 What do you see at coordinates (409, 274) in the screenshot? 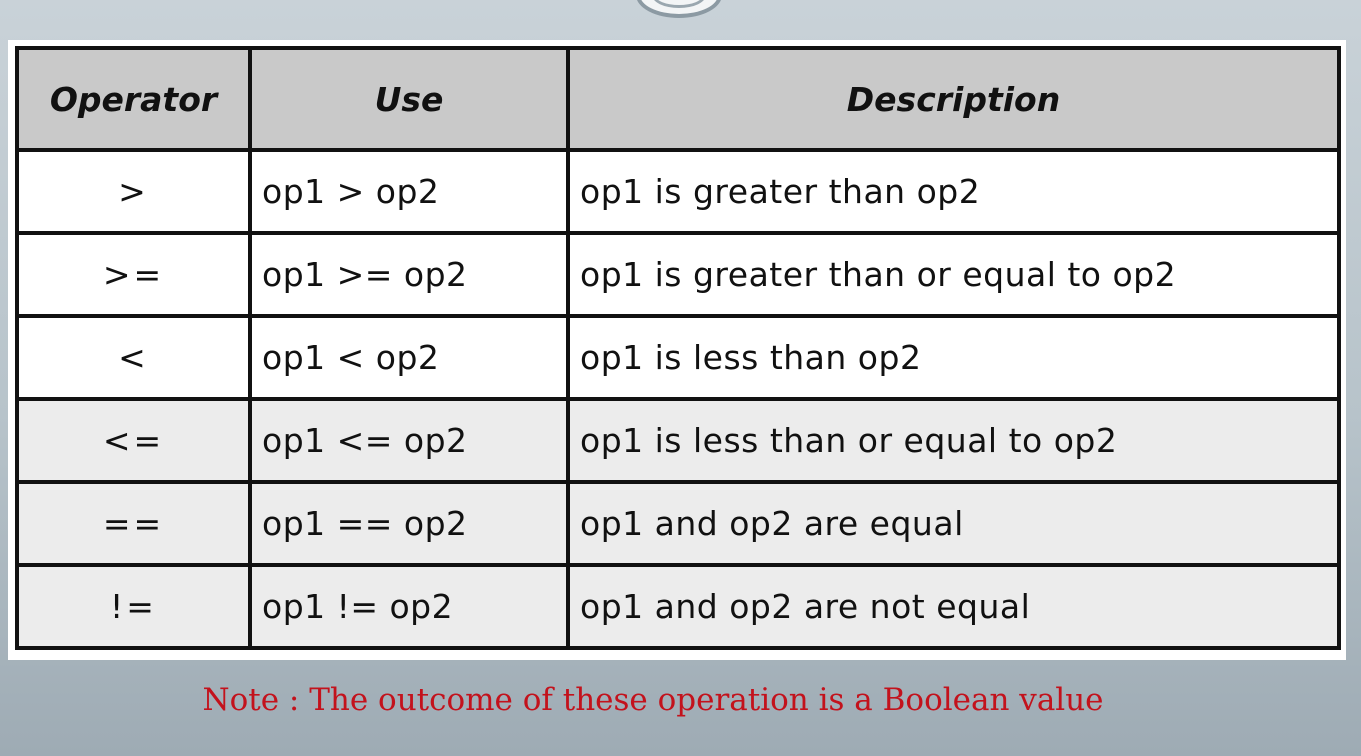
I see `use-cell: op1 >= op2` at bounding box center [409, 274].